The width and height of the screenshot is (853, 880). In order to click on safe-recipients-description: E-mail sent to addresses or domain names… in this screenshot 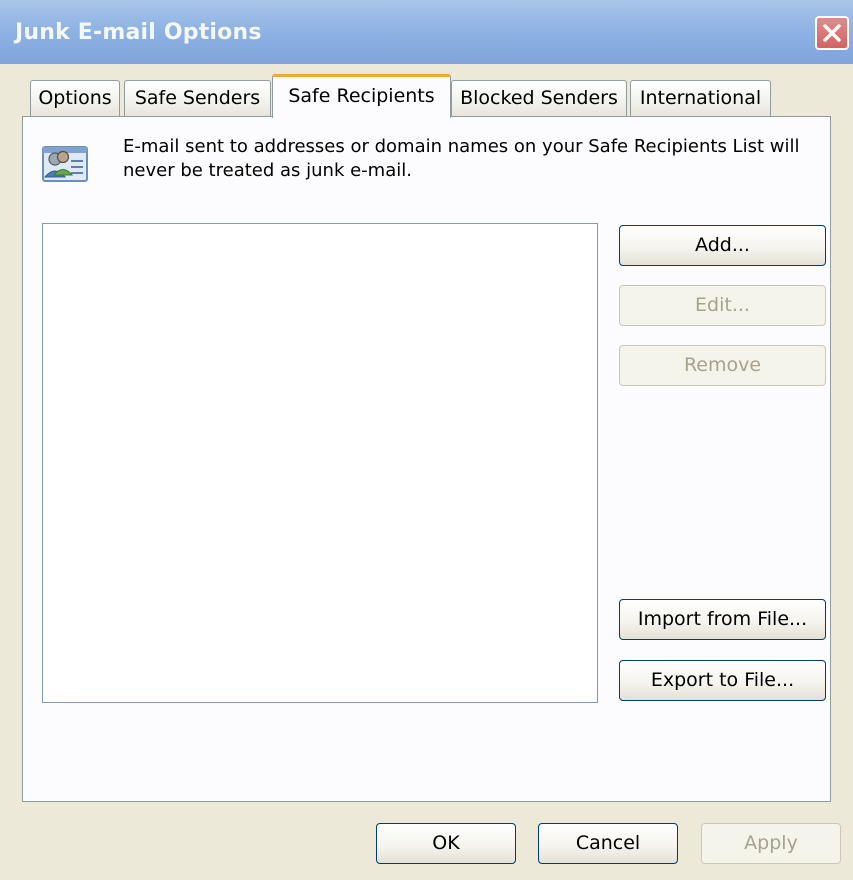, I will do `click(461, 158)`.